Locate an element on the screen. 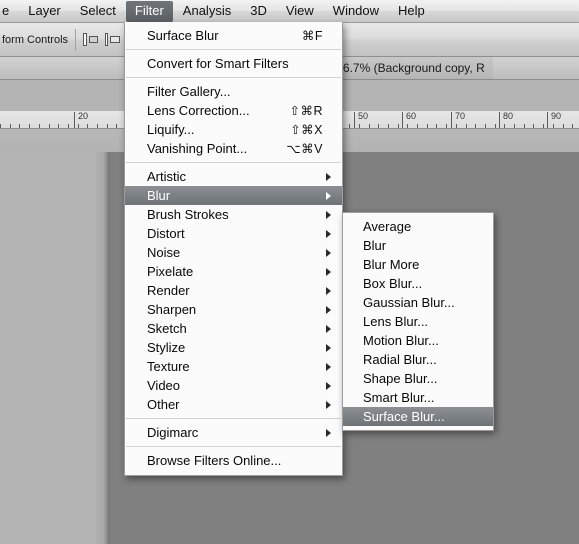 This screenshot has height=544, width=579. menubar-item-3d: 3D is located at coordinates (258, 11).